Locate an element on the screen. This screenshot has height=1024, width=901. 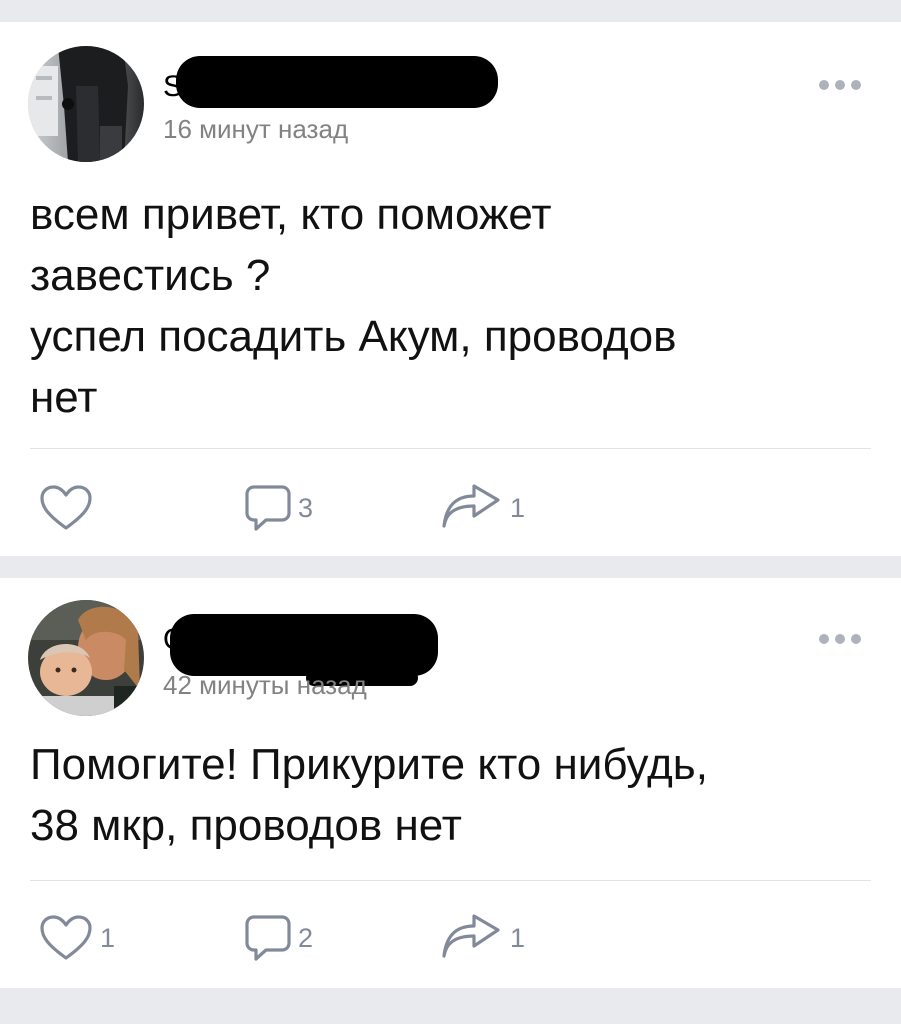
post-text-line: всем привет, кто поможет is located at coordinates (291, 214).